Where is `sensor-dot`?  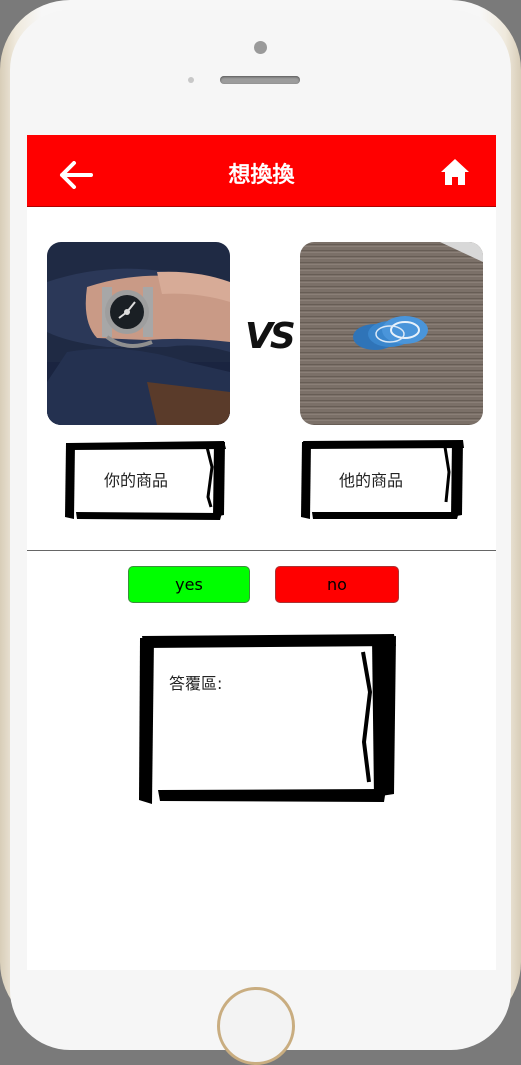 sensor-dot is located at coordinates (191, 80).